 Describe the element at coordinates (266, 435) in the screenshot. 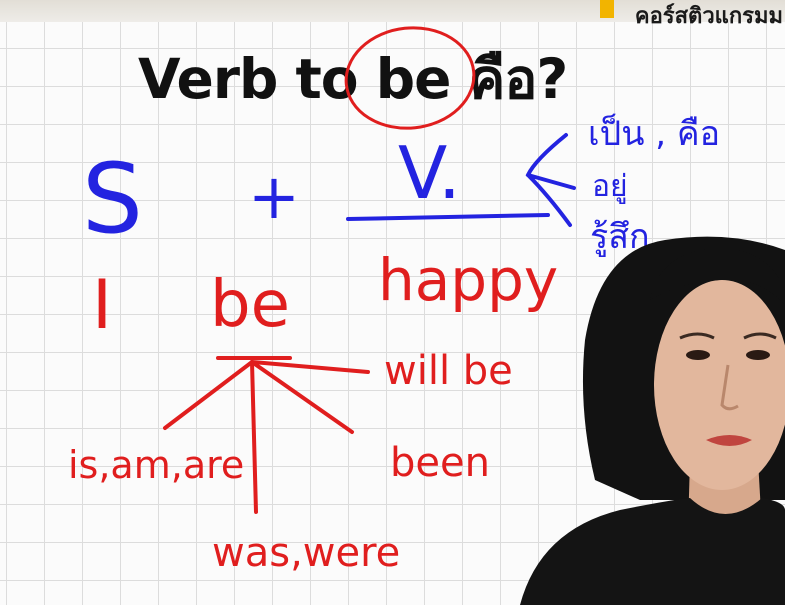

I see `verb-forms-arrows` at that location.